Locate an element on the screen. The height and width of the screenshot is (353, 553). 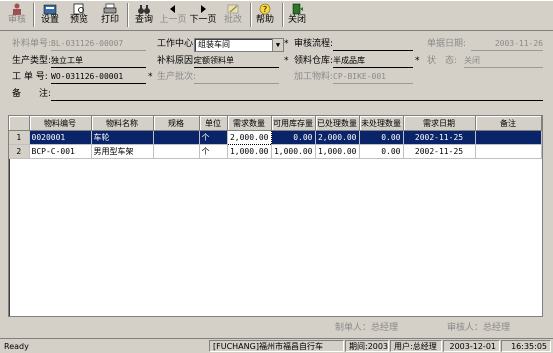
processed-qty-cell: 1,000.00 is located at coordinates (337, 151).